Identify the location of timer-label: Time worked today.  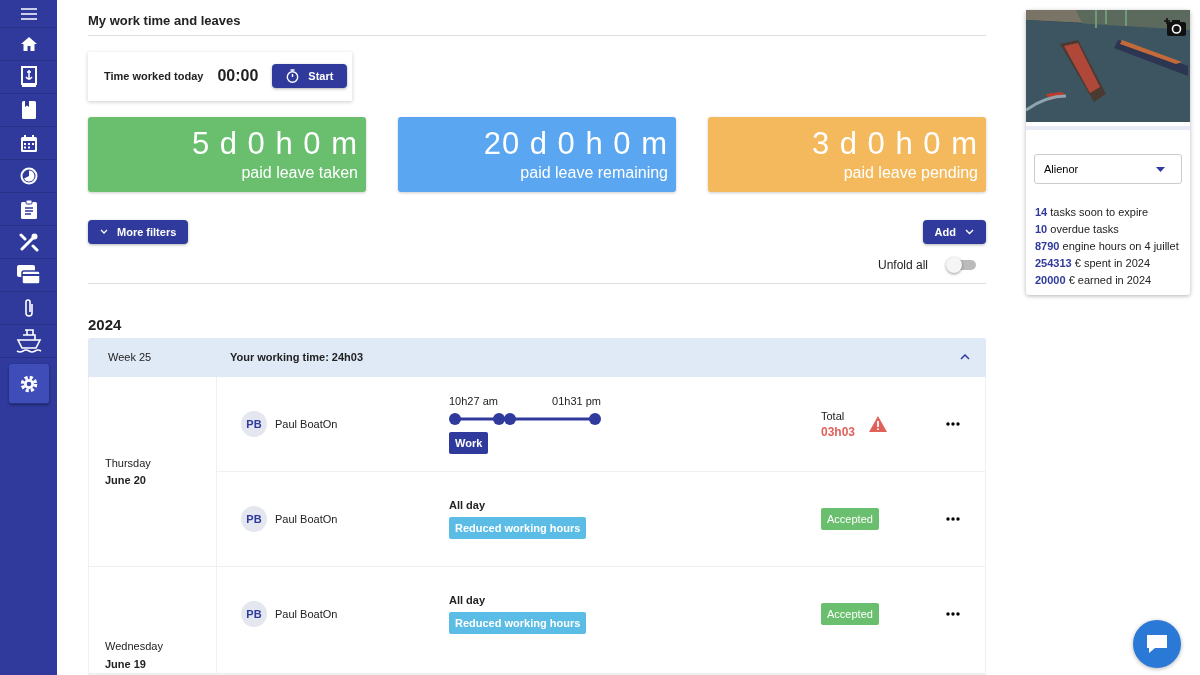
(154, 76).